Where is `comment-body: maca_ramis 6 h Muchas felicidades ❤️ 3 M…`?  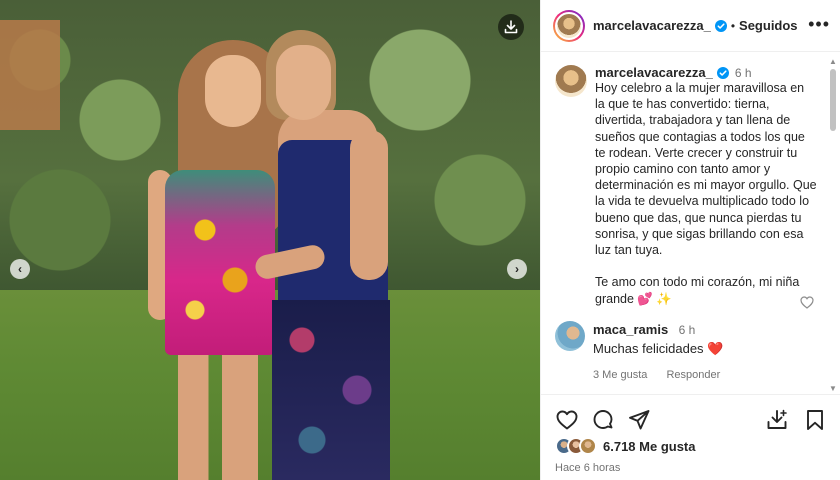
comment-body: maca_ramis 6 h Muchas felicidades ❤️ 3 M… is located at coordinates (705, 351).